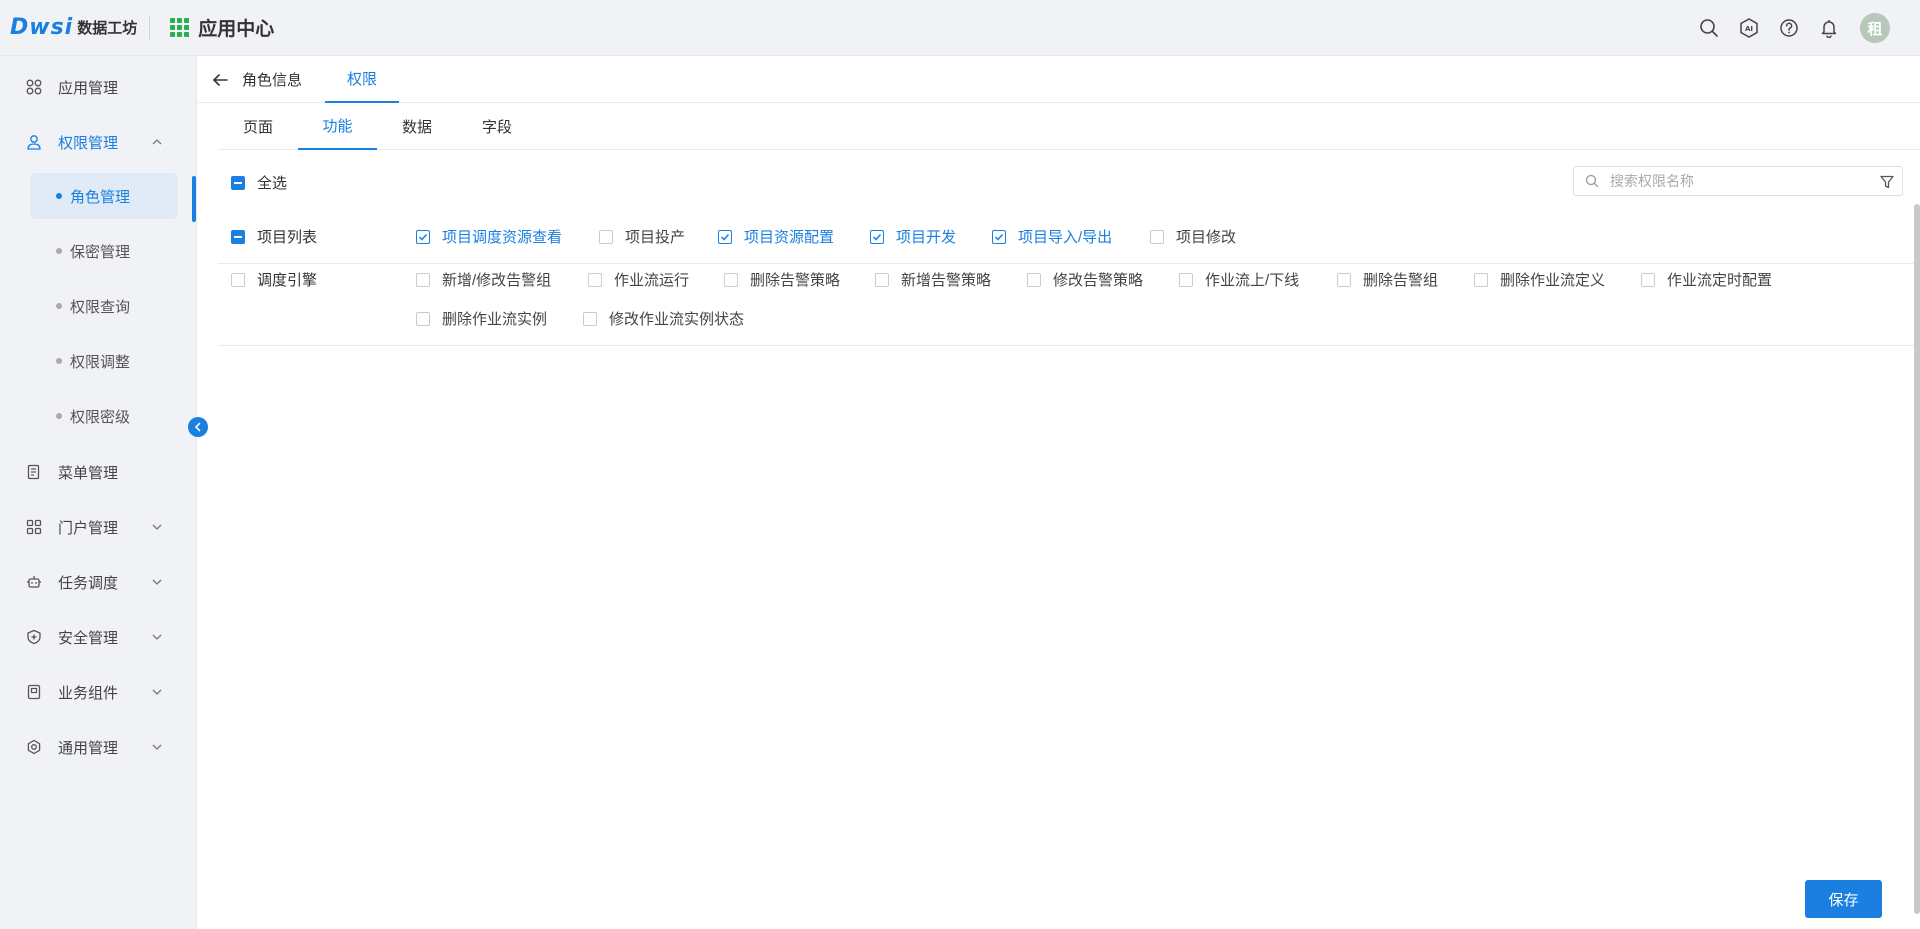 The width and height of the screenshot is (1920, 929). Describe the element at coordinates (98, 637) in the screenshot. I see `sidebar-item-security-management: 安全管理` at that location.